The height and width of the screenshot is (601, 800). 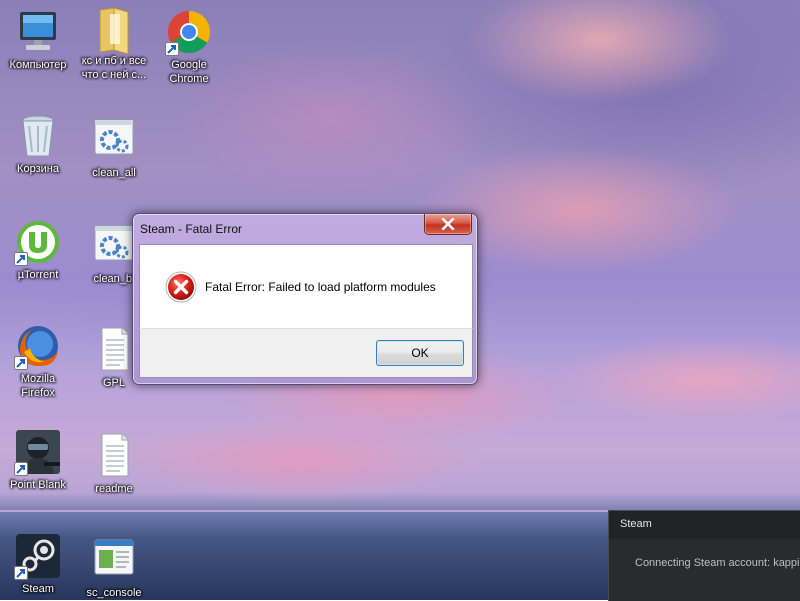 I want to click on desktop-icon-recycle-bin: Корзина, so click(x=38, y=144).